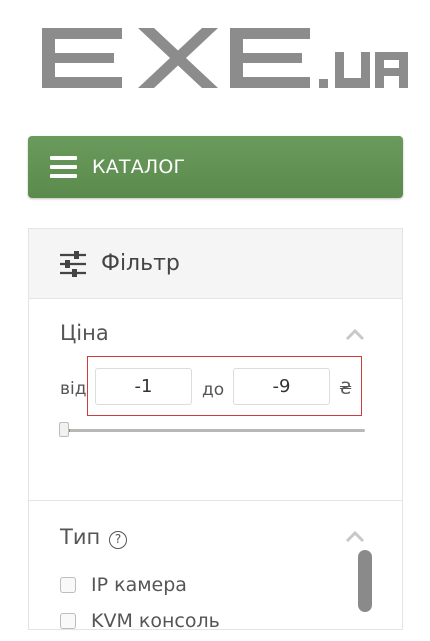  What do you see at coordinates (139, 167) in the screenshot?
I see `catalog-label: КАТАЛОГ` at bounding box center [139, 167].